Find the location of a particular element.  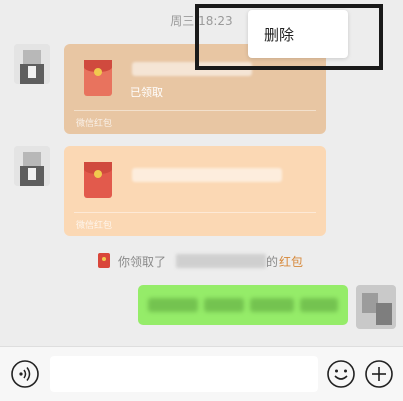

red-packet-link: 红包 is located at coordinates (291, 261).